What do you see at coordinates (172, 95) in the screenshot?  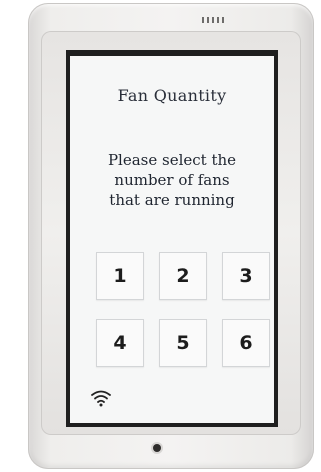 I see `page-title: Fan Quantity` at bounding box center [172, 95].